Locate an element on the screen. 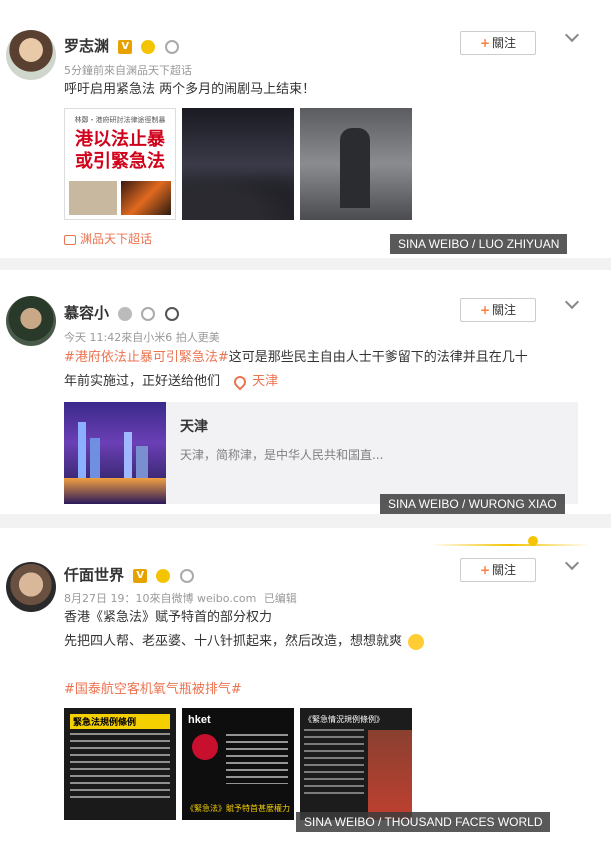  image-headline-top: 林鄭・港府研討法律途徑制暴 is located at coordinates (120, 120).